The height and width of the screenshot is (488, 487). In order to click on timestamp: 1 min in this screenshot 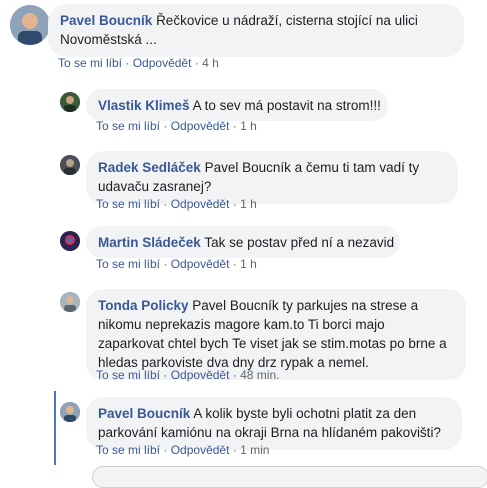, I will do `click(254, 450)`.